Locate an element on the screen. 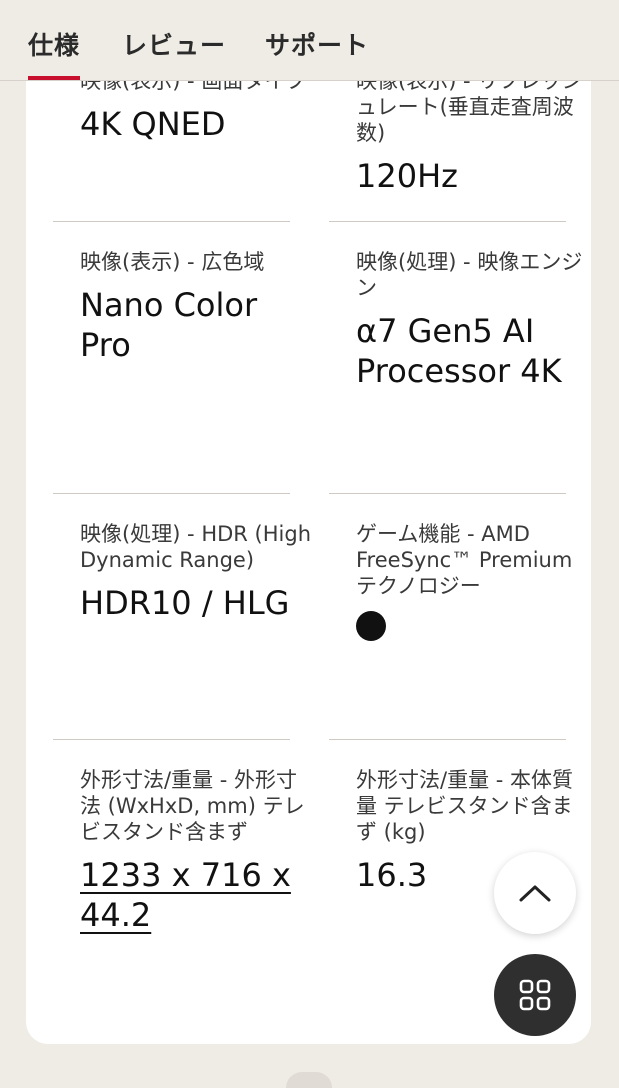 The height and width of the screenshot is (1088, 619). spec-item: 映像(表示) - リフレッシュレート(垂直走査周波数) 120Hz is located at coordinates (473, 132).